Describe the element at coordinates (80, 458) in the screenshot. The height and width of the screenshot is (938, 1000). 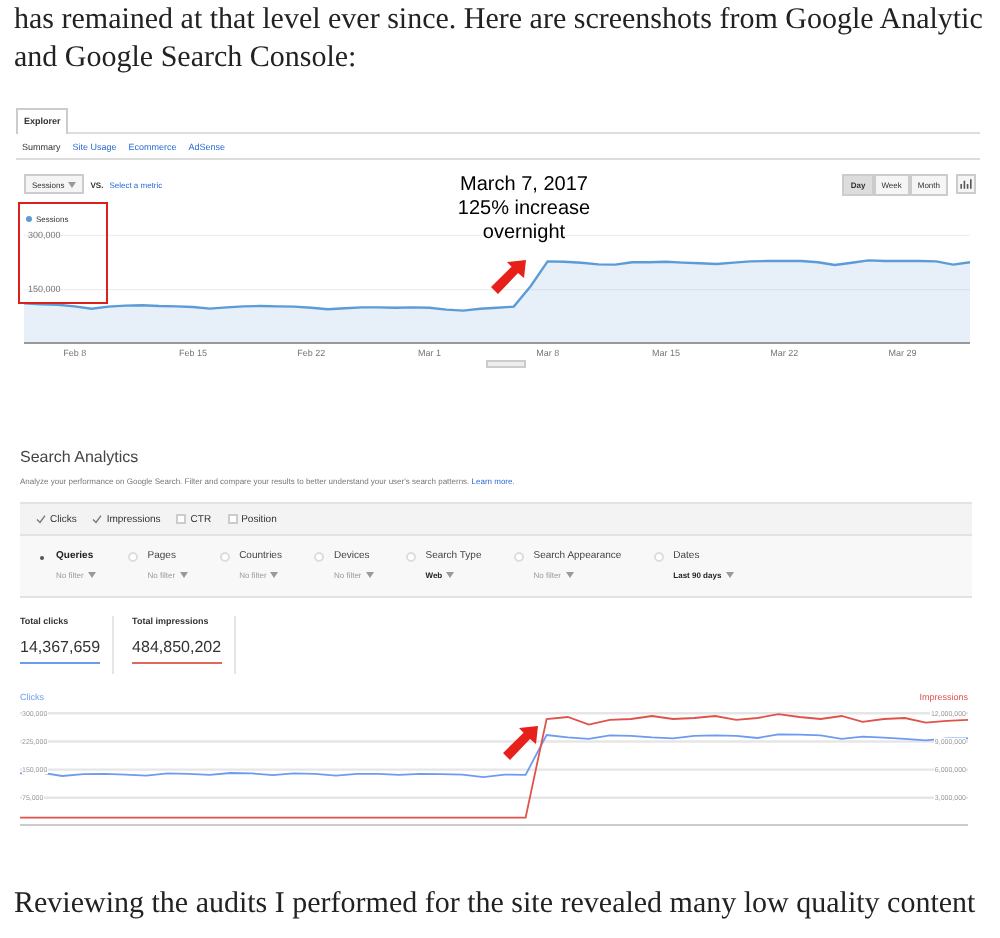
I see `section-title: Search Analytics` at that location.